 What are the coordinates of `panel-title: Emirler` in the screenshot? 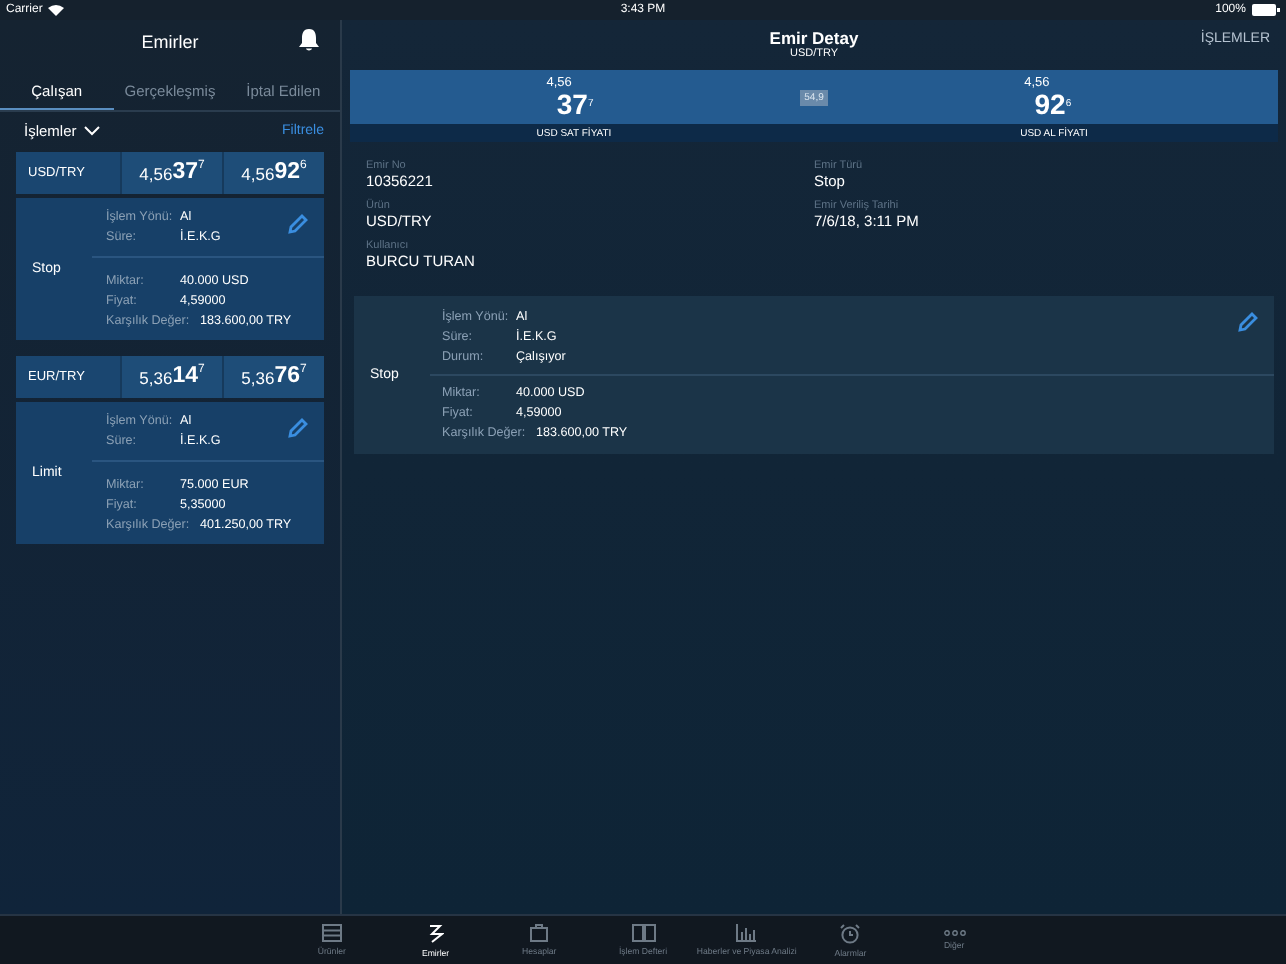 It's located at (170, 42).